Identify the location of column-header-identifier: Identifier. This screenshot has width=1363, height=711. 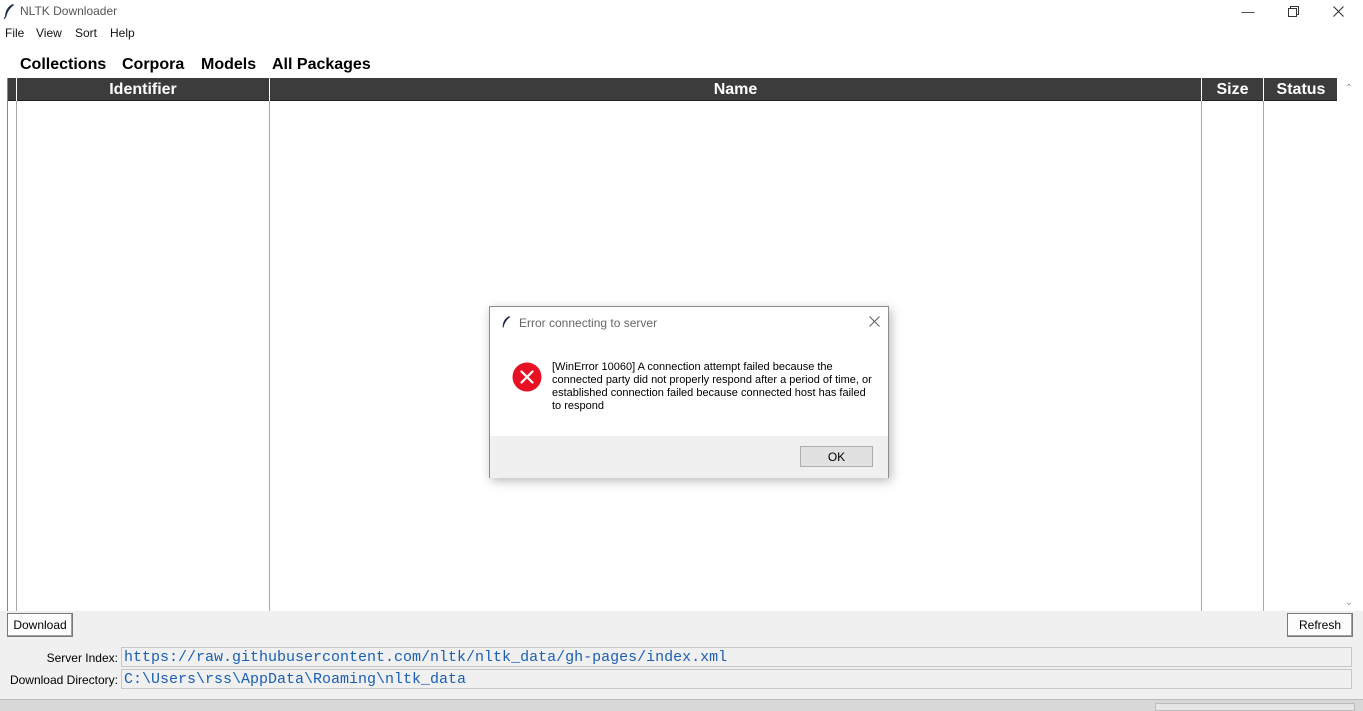
(142, 89).